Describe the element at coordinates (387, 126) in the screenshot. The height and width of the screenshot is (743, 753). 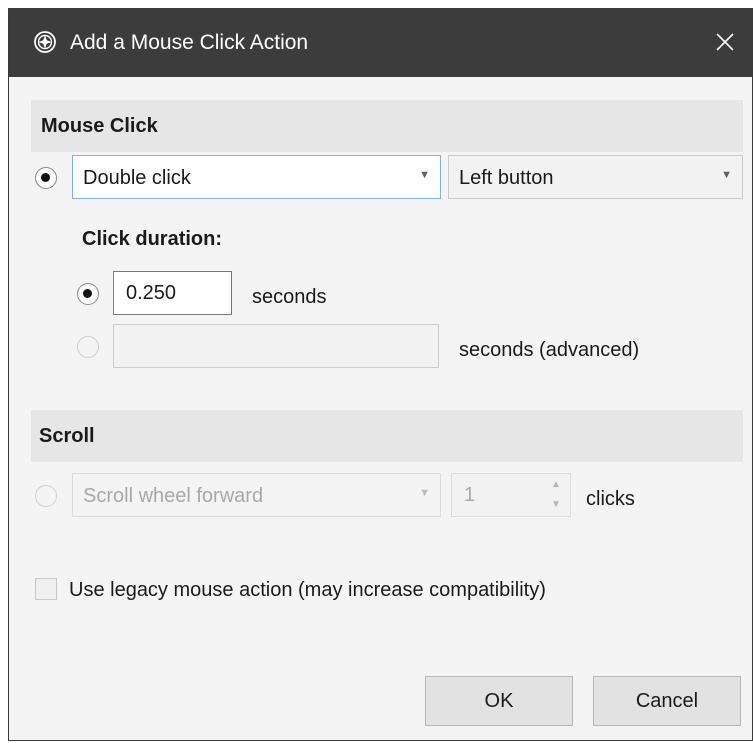
I see `mouse-click-section-header: Mouse Click` at that location.